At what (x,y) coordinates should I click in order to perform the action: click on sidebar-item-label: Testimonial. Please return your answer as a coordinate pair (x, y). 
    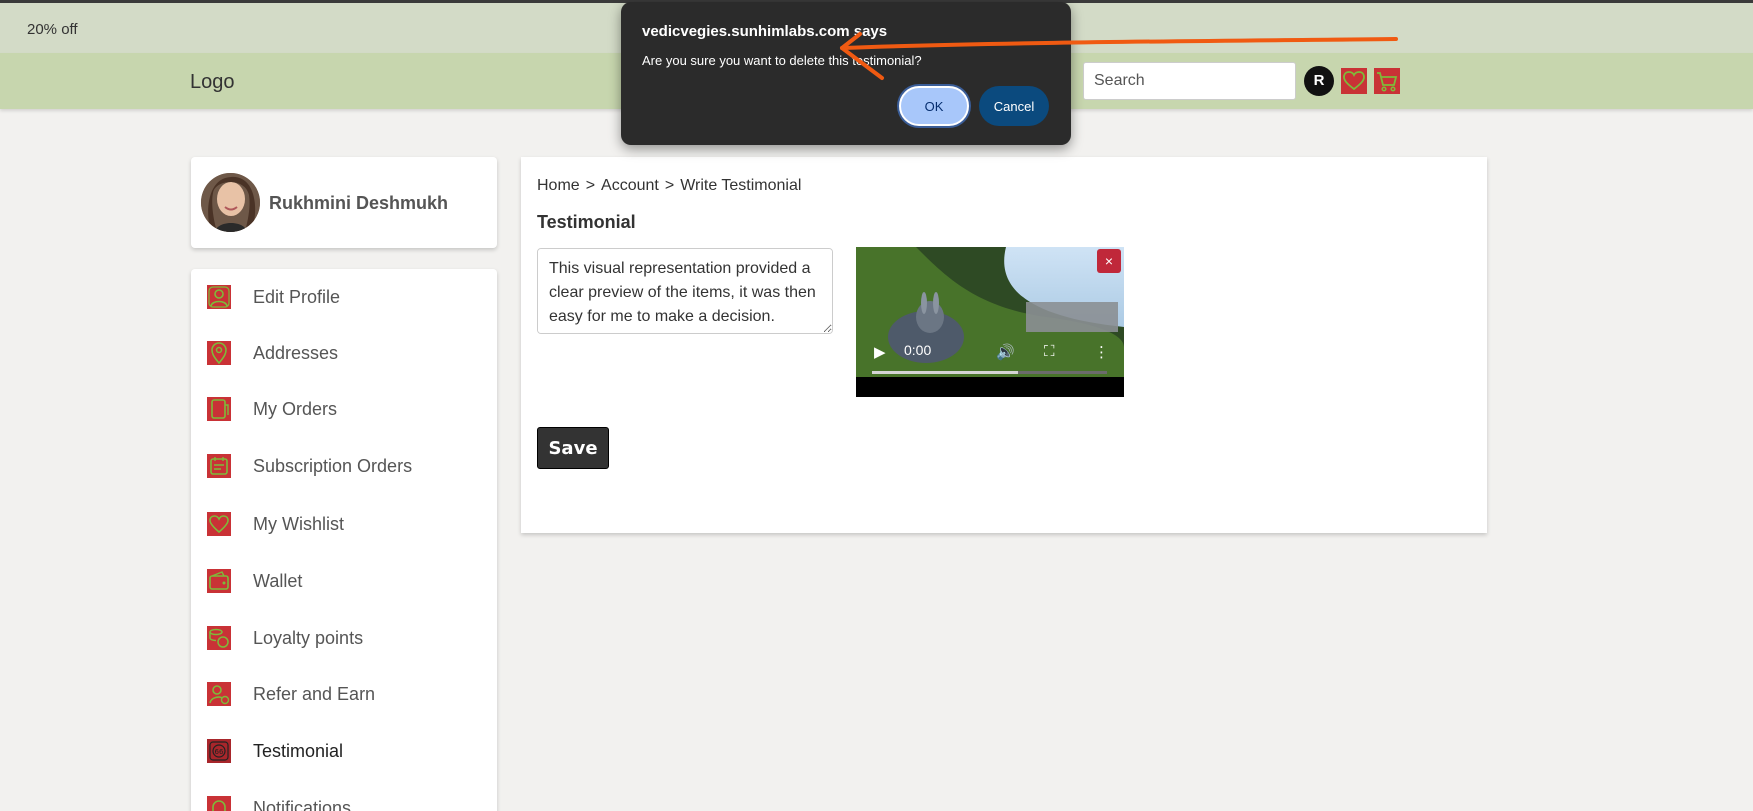
    Looking at the image, I should click on (298, 751).